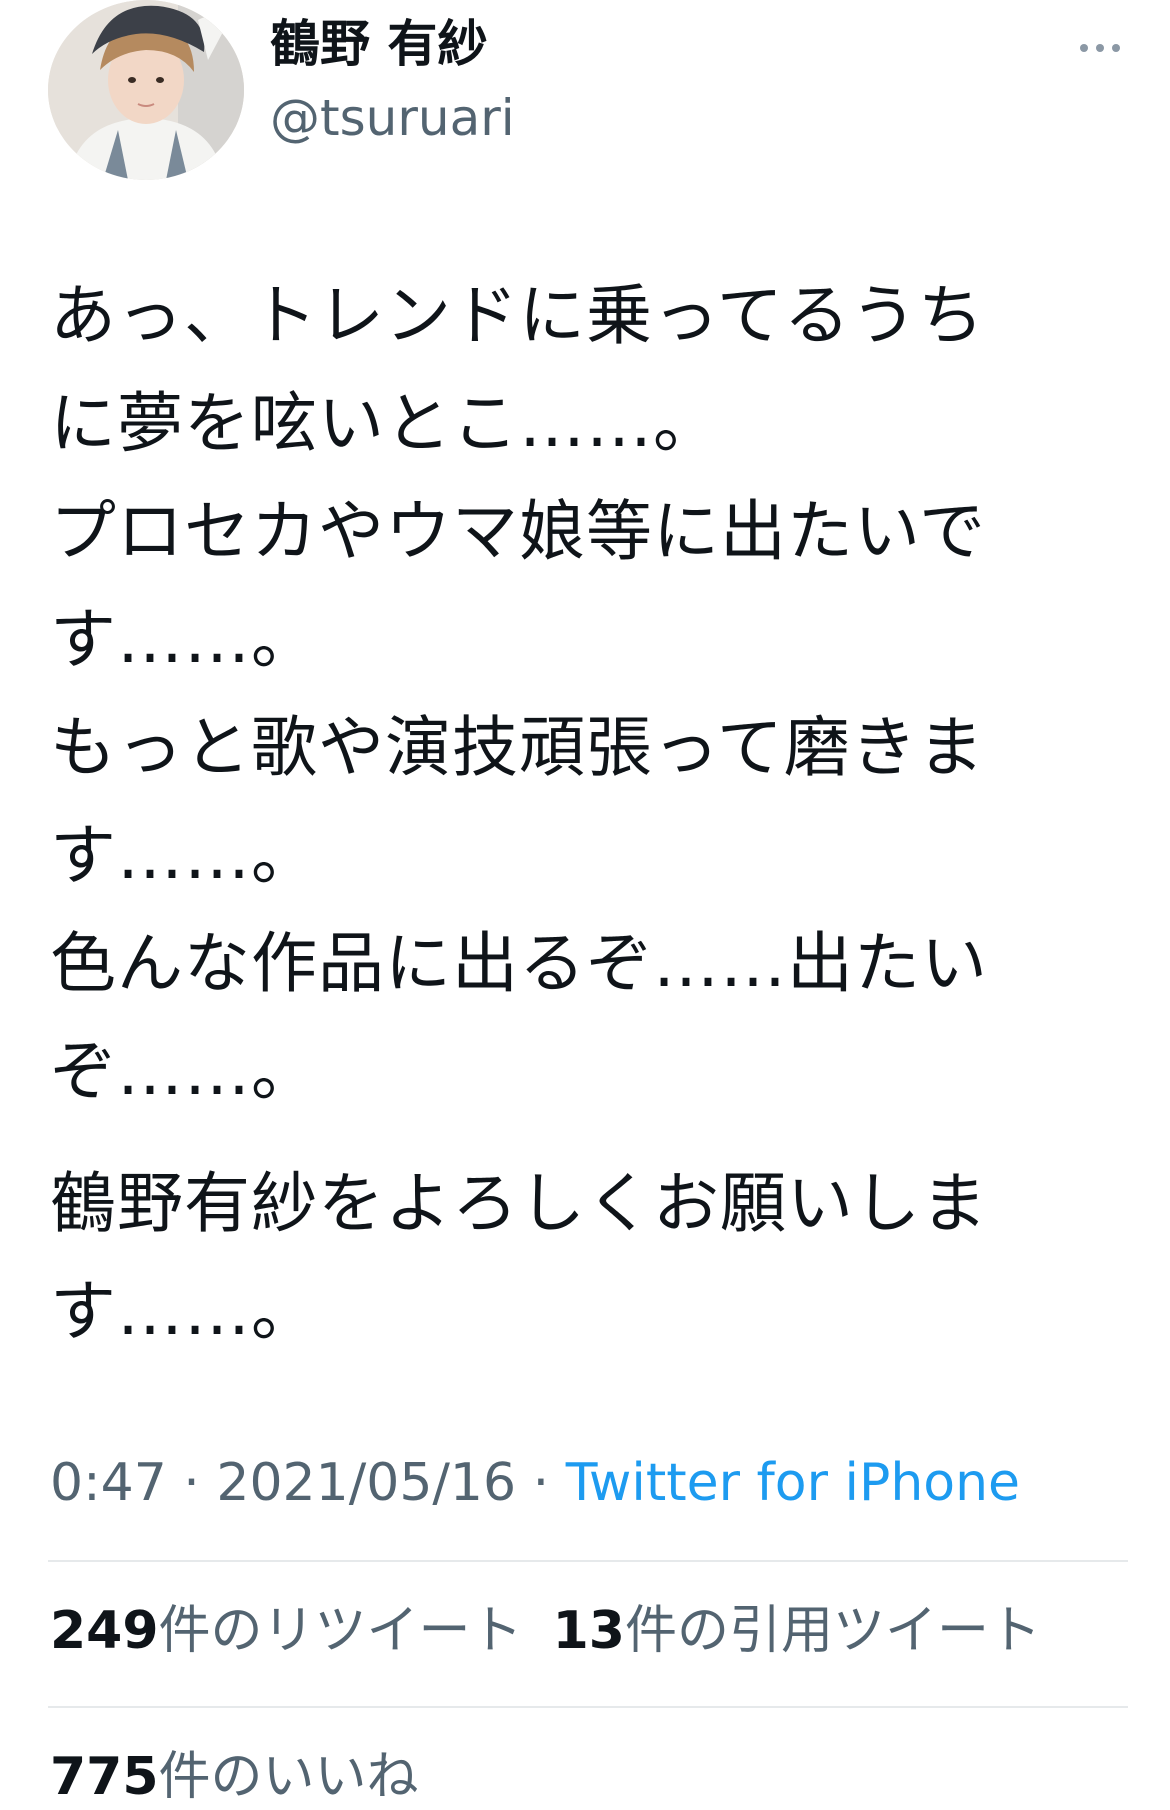 The width and height of the screenshot is (1170, 1810). I want to click on likes-label: 件のいいね, so click(288, 1777).